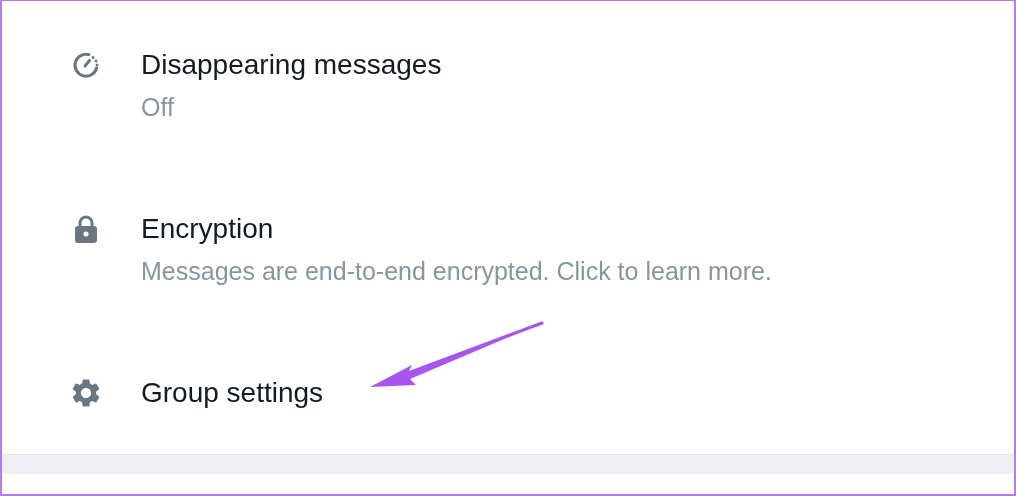 The height and width of the screenshot is (496, 1016). I want to click on setting-subtitle: Messages are end-to-end encrypted. Click to learn more., so click(456, 271).